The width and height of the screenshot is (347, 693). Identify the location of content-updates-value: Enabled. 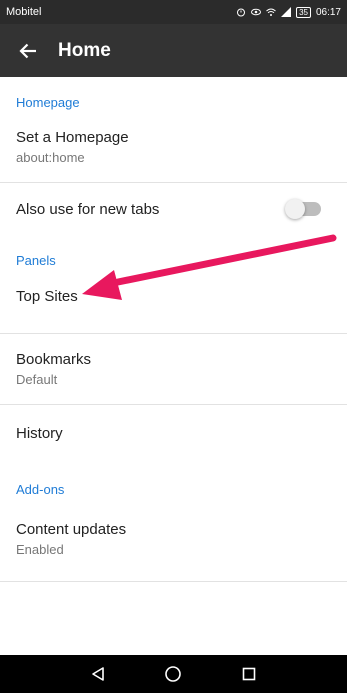
(40, 549).